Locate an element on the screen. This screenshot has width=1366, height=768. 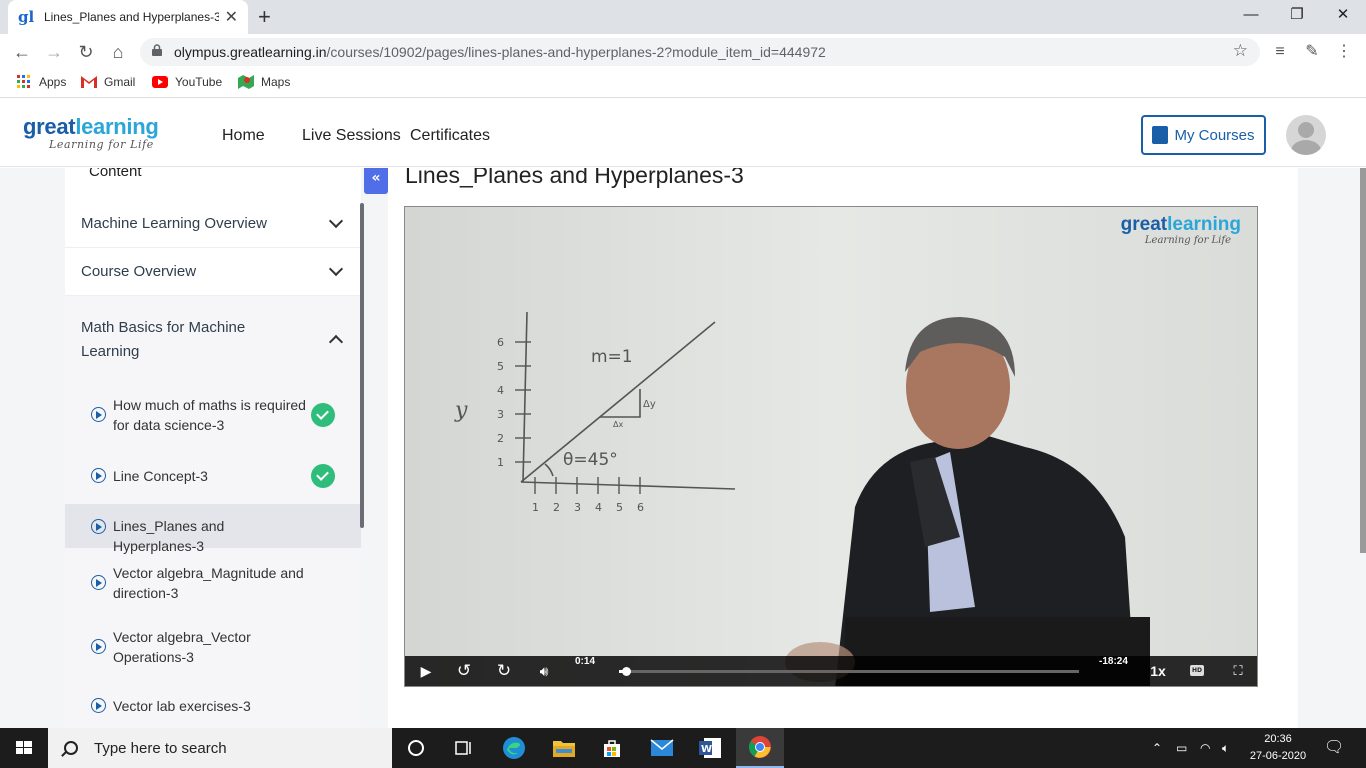
module-machine-learning-overview: Machine Learning Overview is located at coordinates (213, 224).